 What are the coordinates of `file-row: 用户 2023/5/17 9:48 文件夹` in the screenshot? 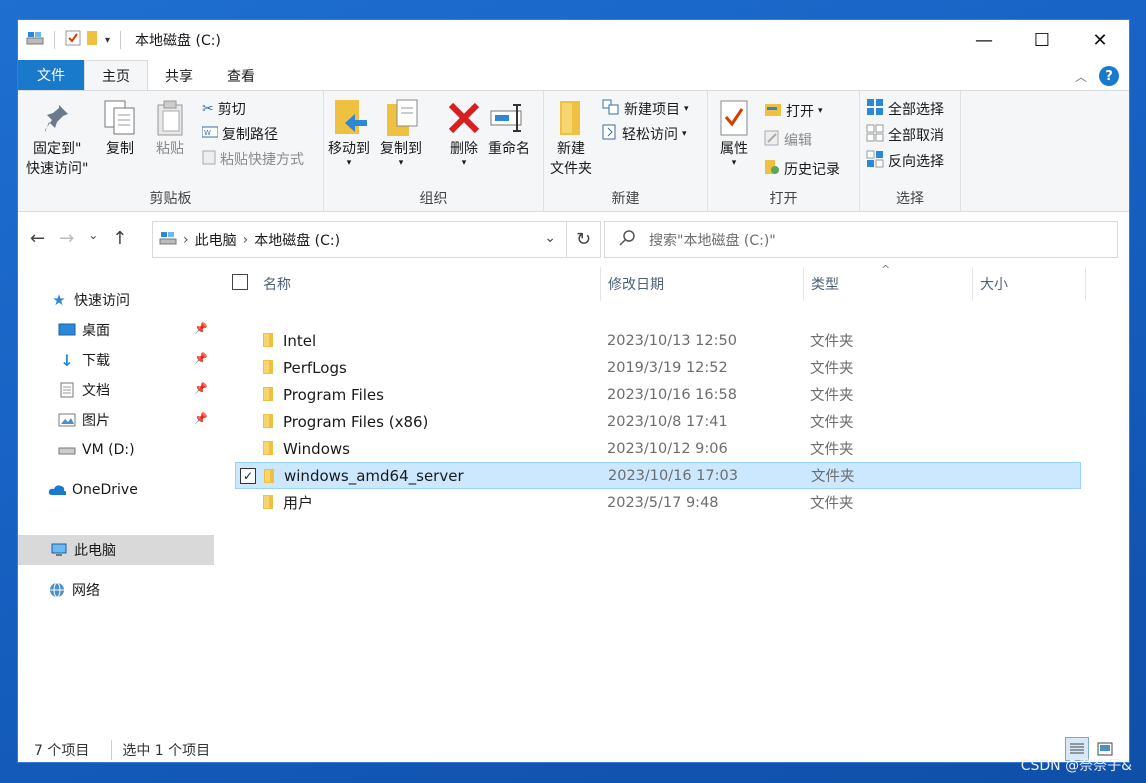 It's located at (658, 502).